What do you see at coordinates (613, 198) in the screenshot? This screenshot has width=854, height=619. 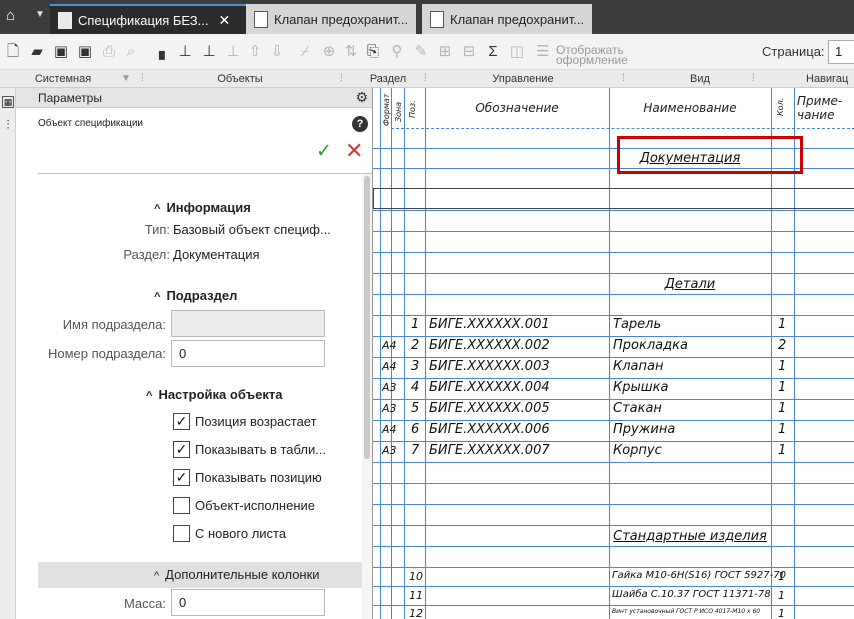 I see `selected-row` at bounding box center [613, 198].